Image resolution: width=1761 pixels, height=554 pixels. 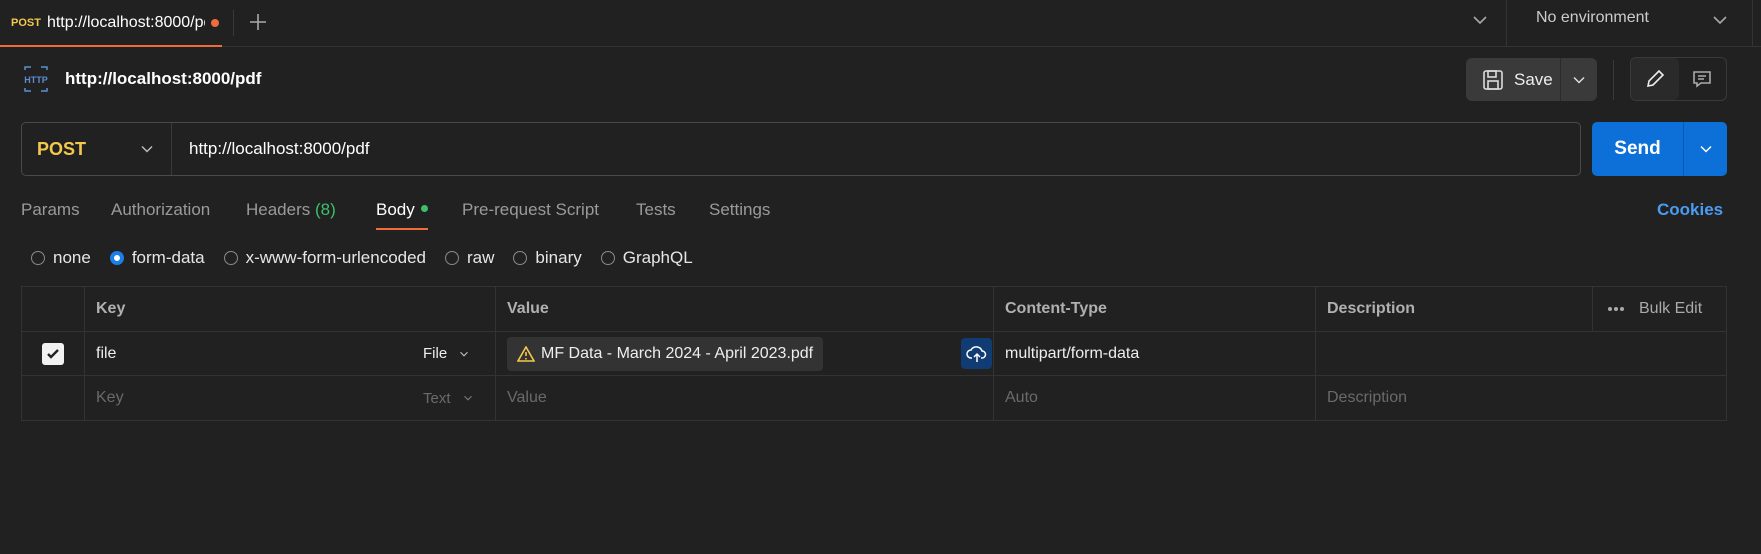 I want to click on new-key-type-label: Text, so click(x=437, y=398).